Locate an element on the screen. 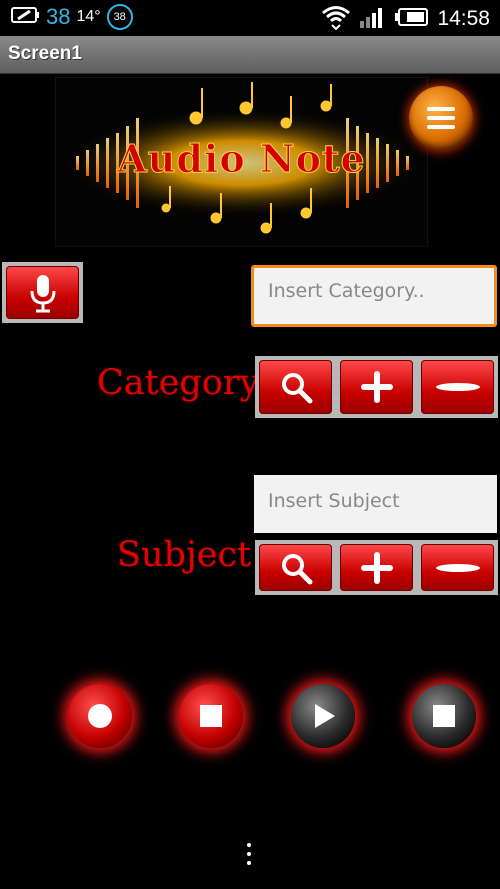 This screenshot has height=889, width=500. subject-add-button is located at coordinates (376, 567).